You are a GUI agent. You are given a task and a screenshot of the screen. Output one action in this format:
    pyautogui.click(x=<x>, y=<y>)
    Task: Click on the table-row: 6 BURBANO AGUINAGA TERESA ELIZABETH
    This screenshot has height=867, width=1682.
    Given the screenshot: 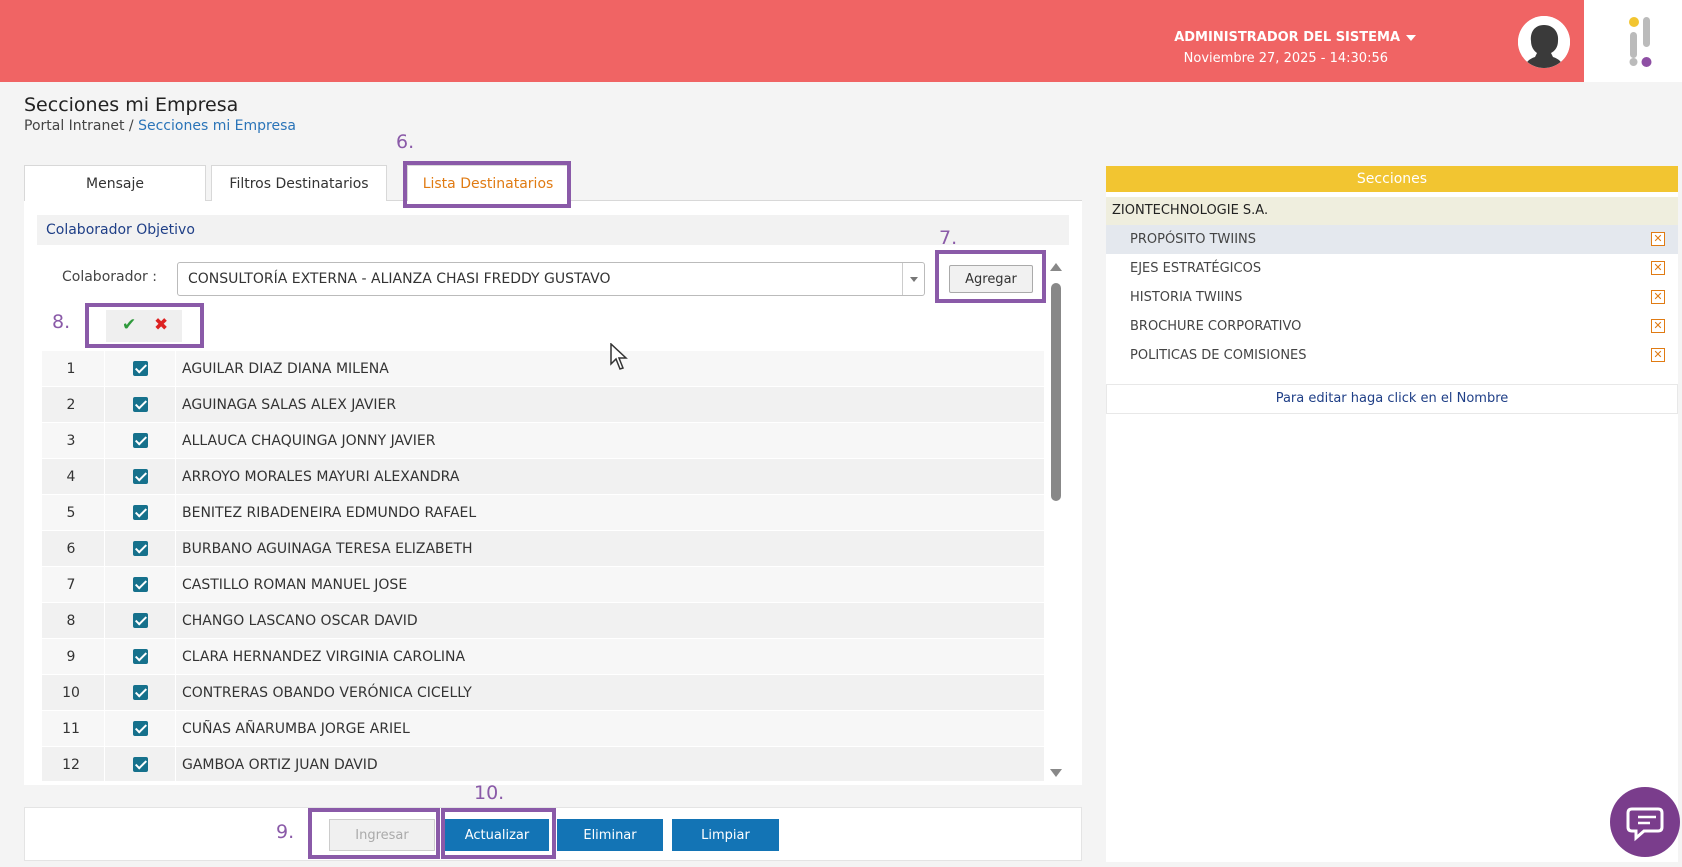 What is the action you would take?
    pyautogui.click(x=543, y=549)
    